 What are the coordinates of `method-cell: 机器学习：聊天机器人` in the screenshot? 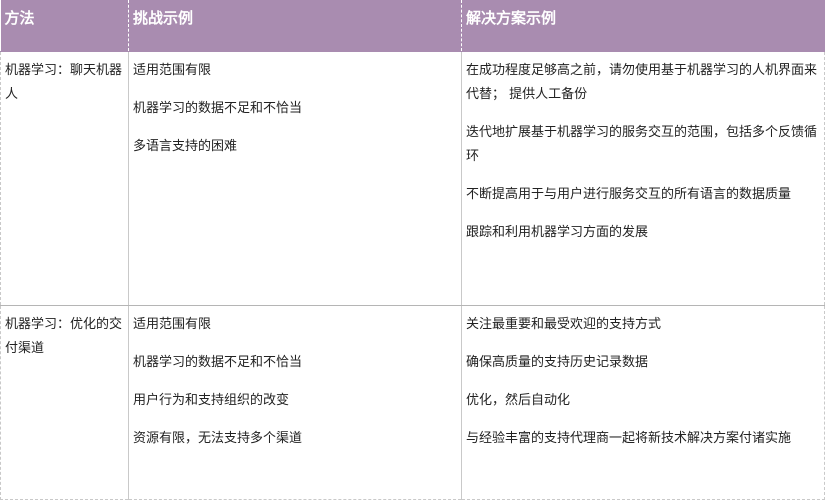 It's located at (64, 178).